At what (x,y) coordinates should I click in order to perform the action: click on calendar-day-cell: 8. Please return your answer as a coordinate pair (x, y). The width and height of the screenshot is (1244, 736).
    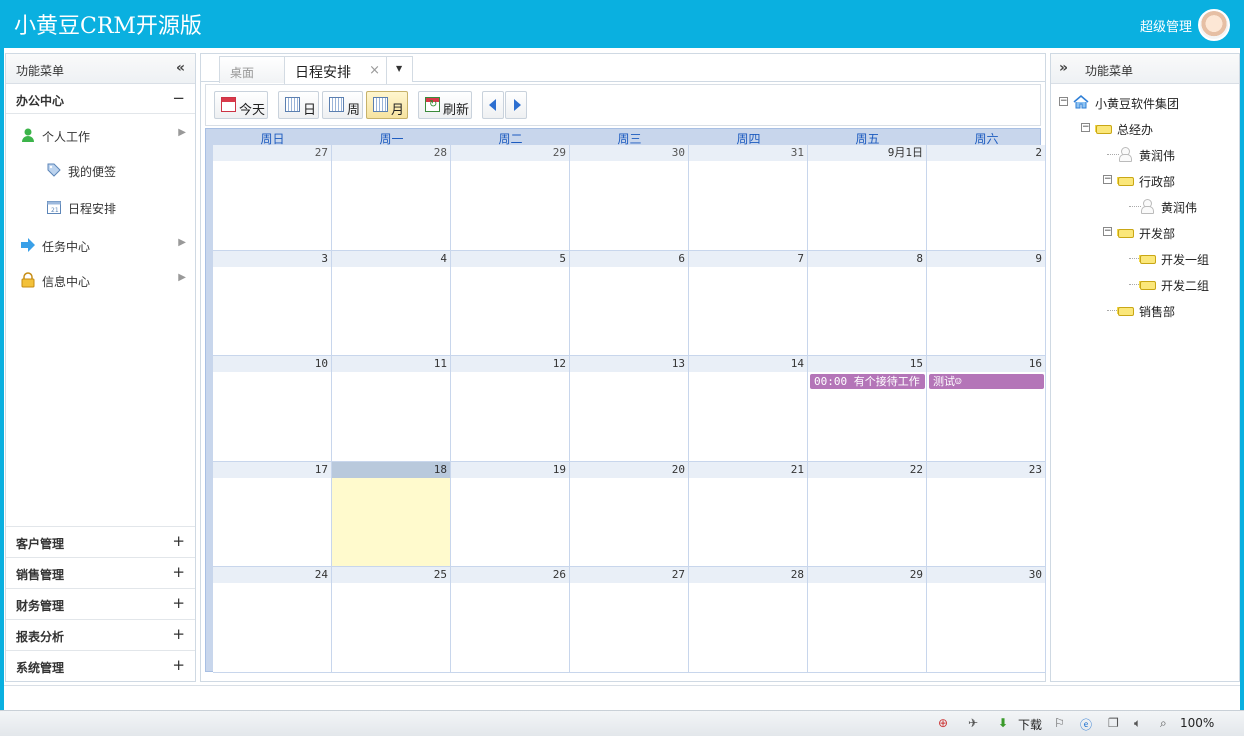
    Looking at the image, I should click on (867, 303).